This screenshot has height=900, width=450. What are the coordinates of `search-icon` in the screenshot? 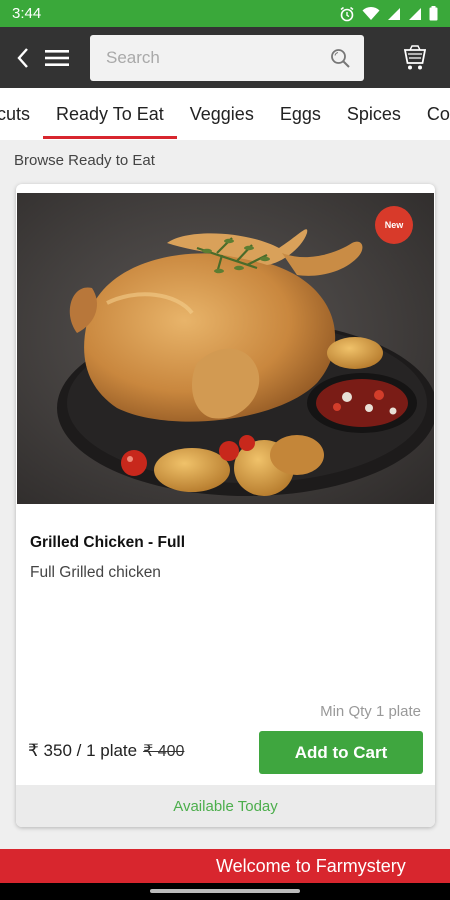 It's located at (340, 58).